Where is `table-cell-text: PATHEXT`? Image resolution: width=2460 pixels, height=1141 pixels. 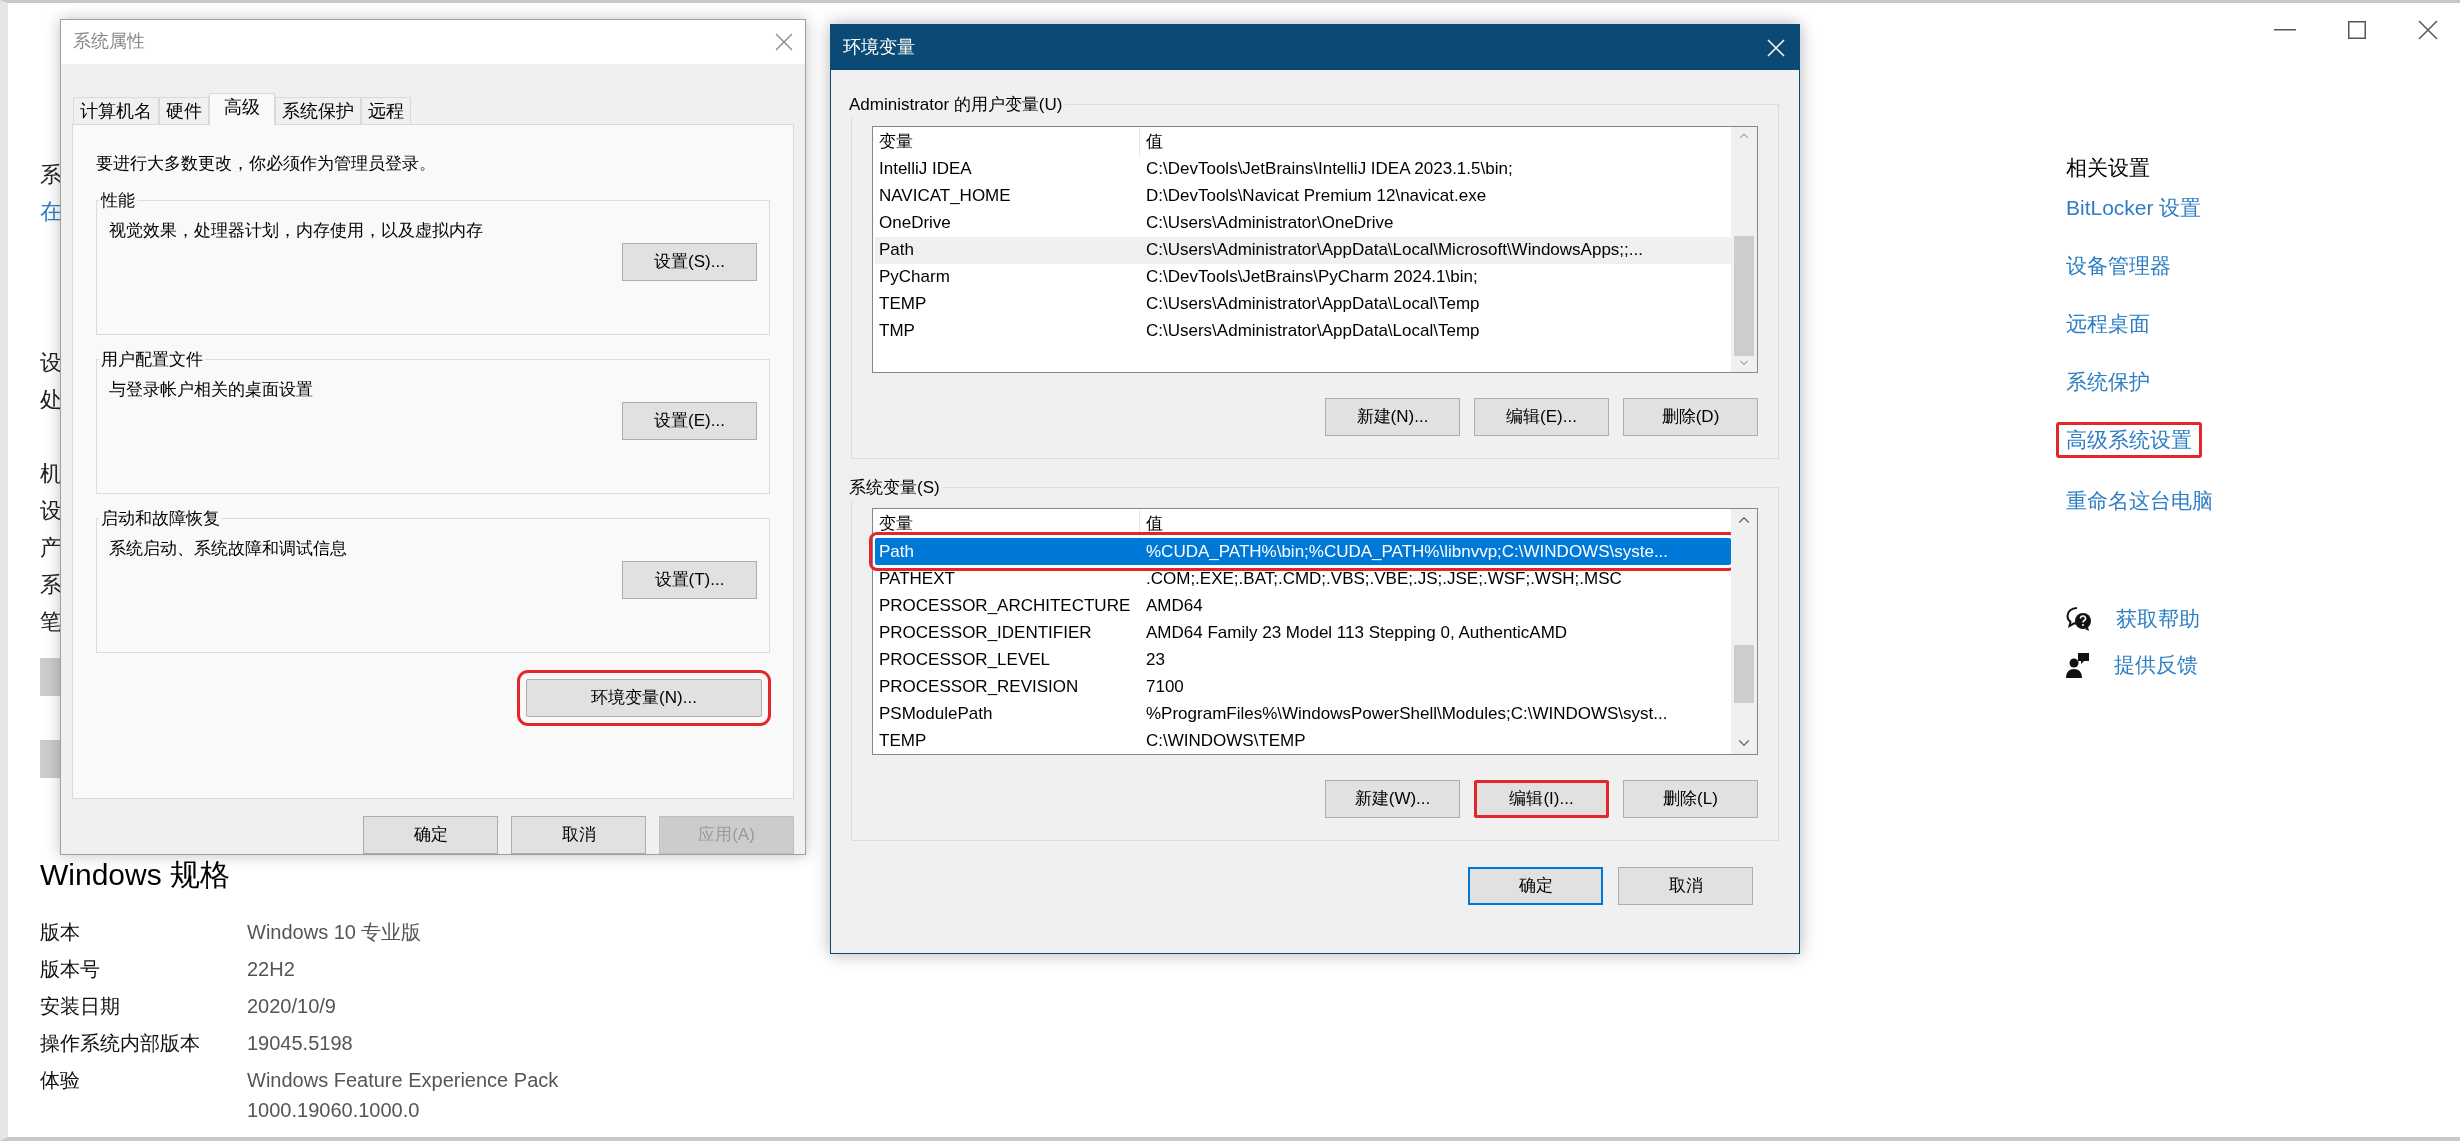
table-cell-text: PATHEXT is located at coordinates (917, 578).